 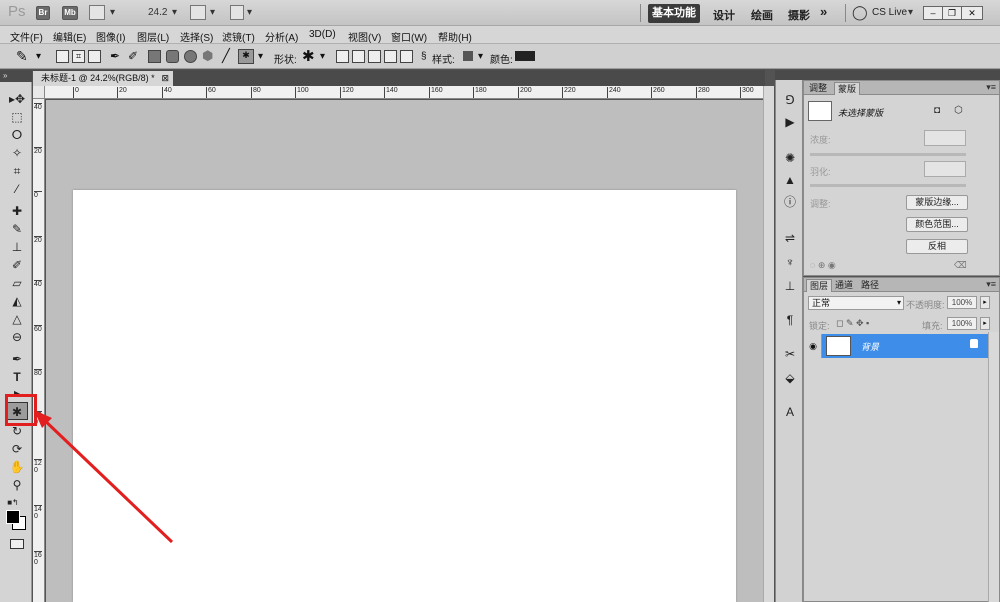 I want to click on 3d-orbit-icon: ⟳, so click(x=17, y=449).